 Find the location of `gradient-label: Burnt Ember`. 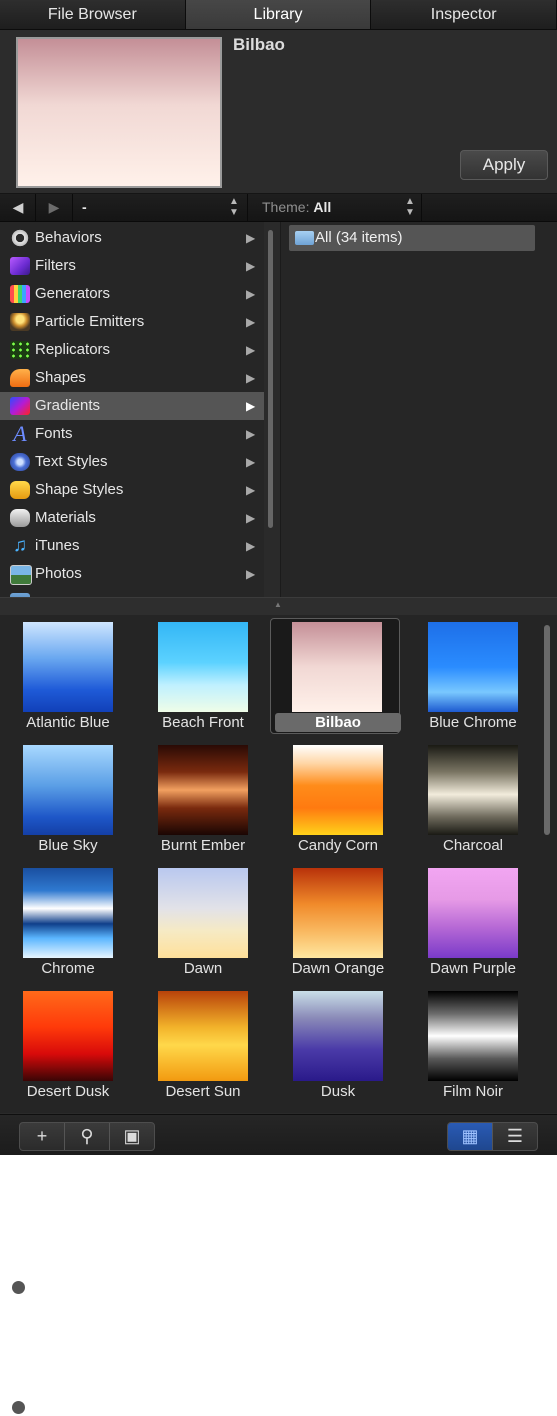

gradient-label: Burnt Ember is located at coordinates (203, 845).